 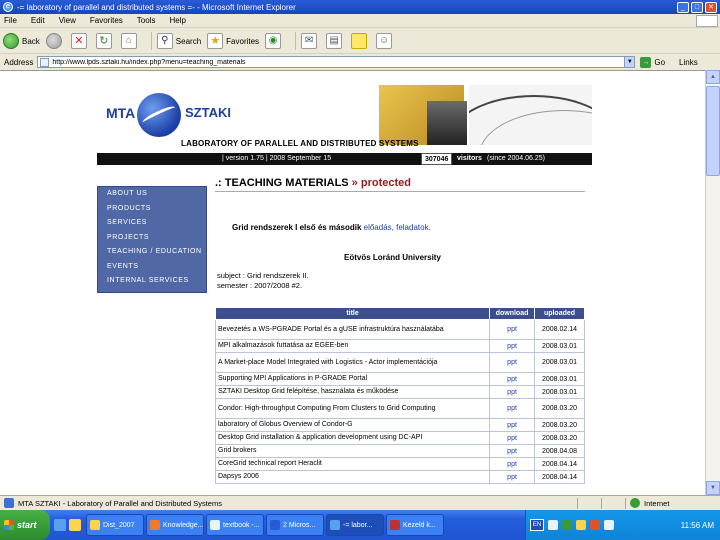 I want to click on forward-button, so click(x=55, y=41).